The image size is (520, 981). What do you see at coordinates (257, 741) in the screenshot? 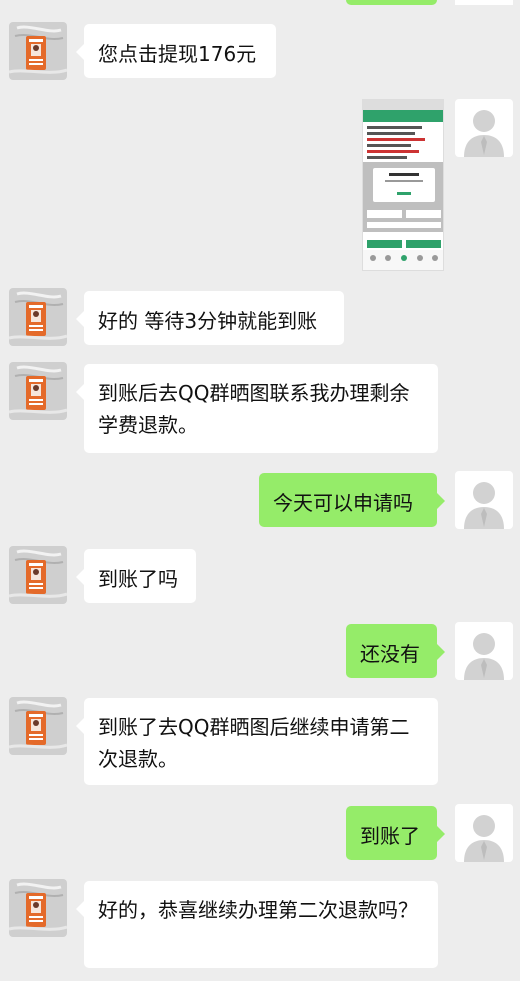
I see `incoming-message: 到账了去QQ群晒图后继续申请第二次退款。` at bounding box center [257, 741].